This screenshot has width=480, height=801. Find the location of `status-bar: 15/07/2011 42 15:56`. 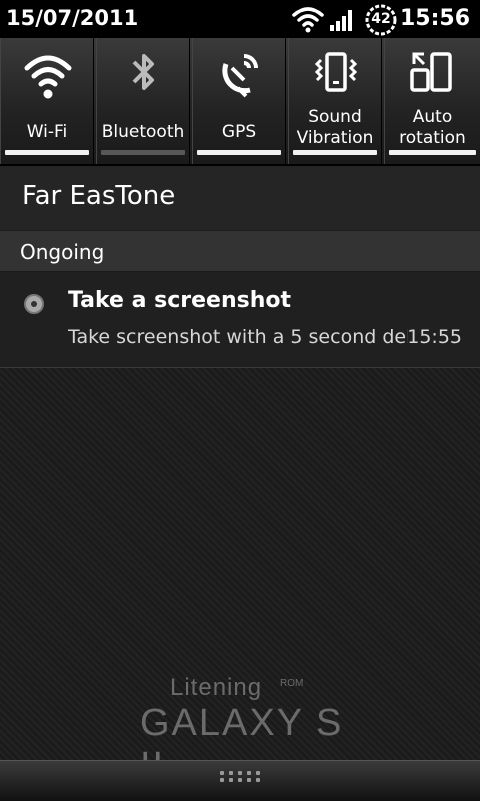

status-bar: 15/07/2011 42 15:56 is located at coordinates (240, 19).